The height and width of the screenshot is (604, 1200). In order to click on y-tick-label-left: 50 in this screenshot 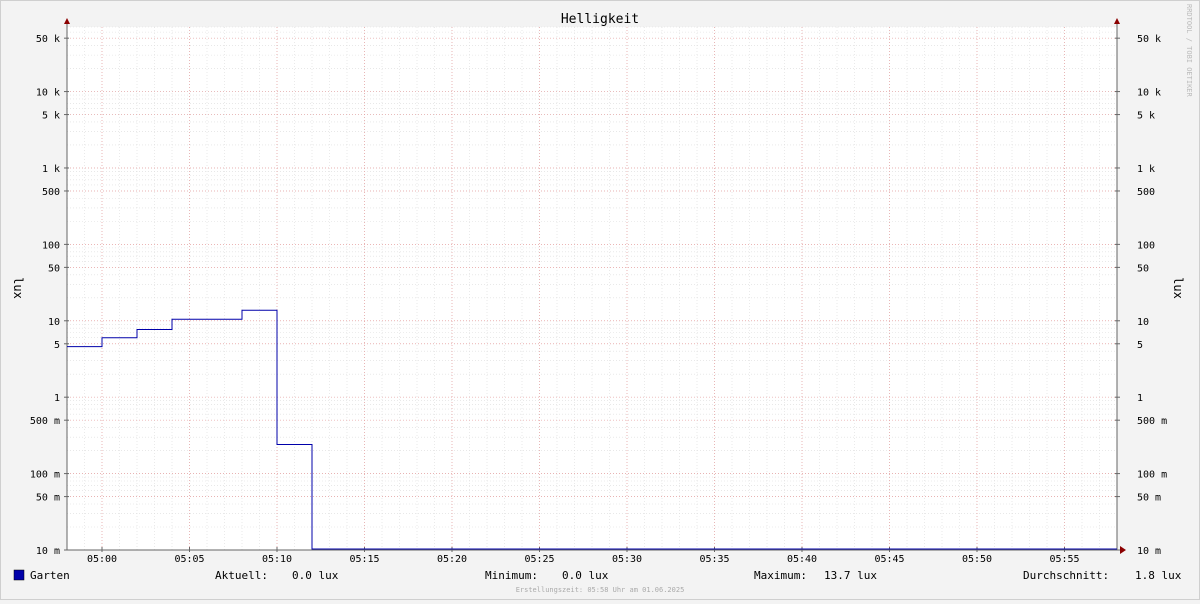, I will do `click(54, 268)`.